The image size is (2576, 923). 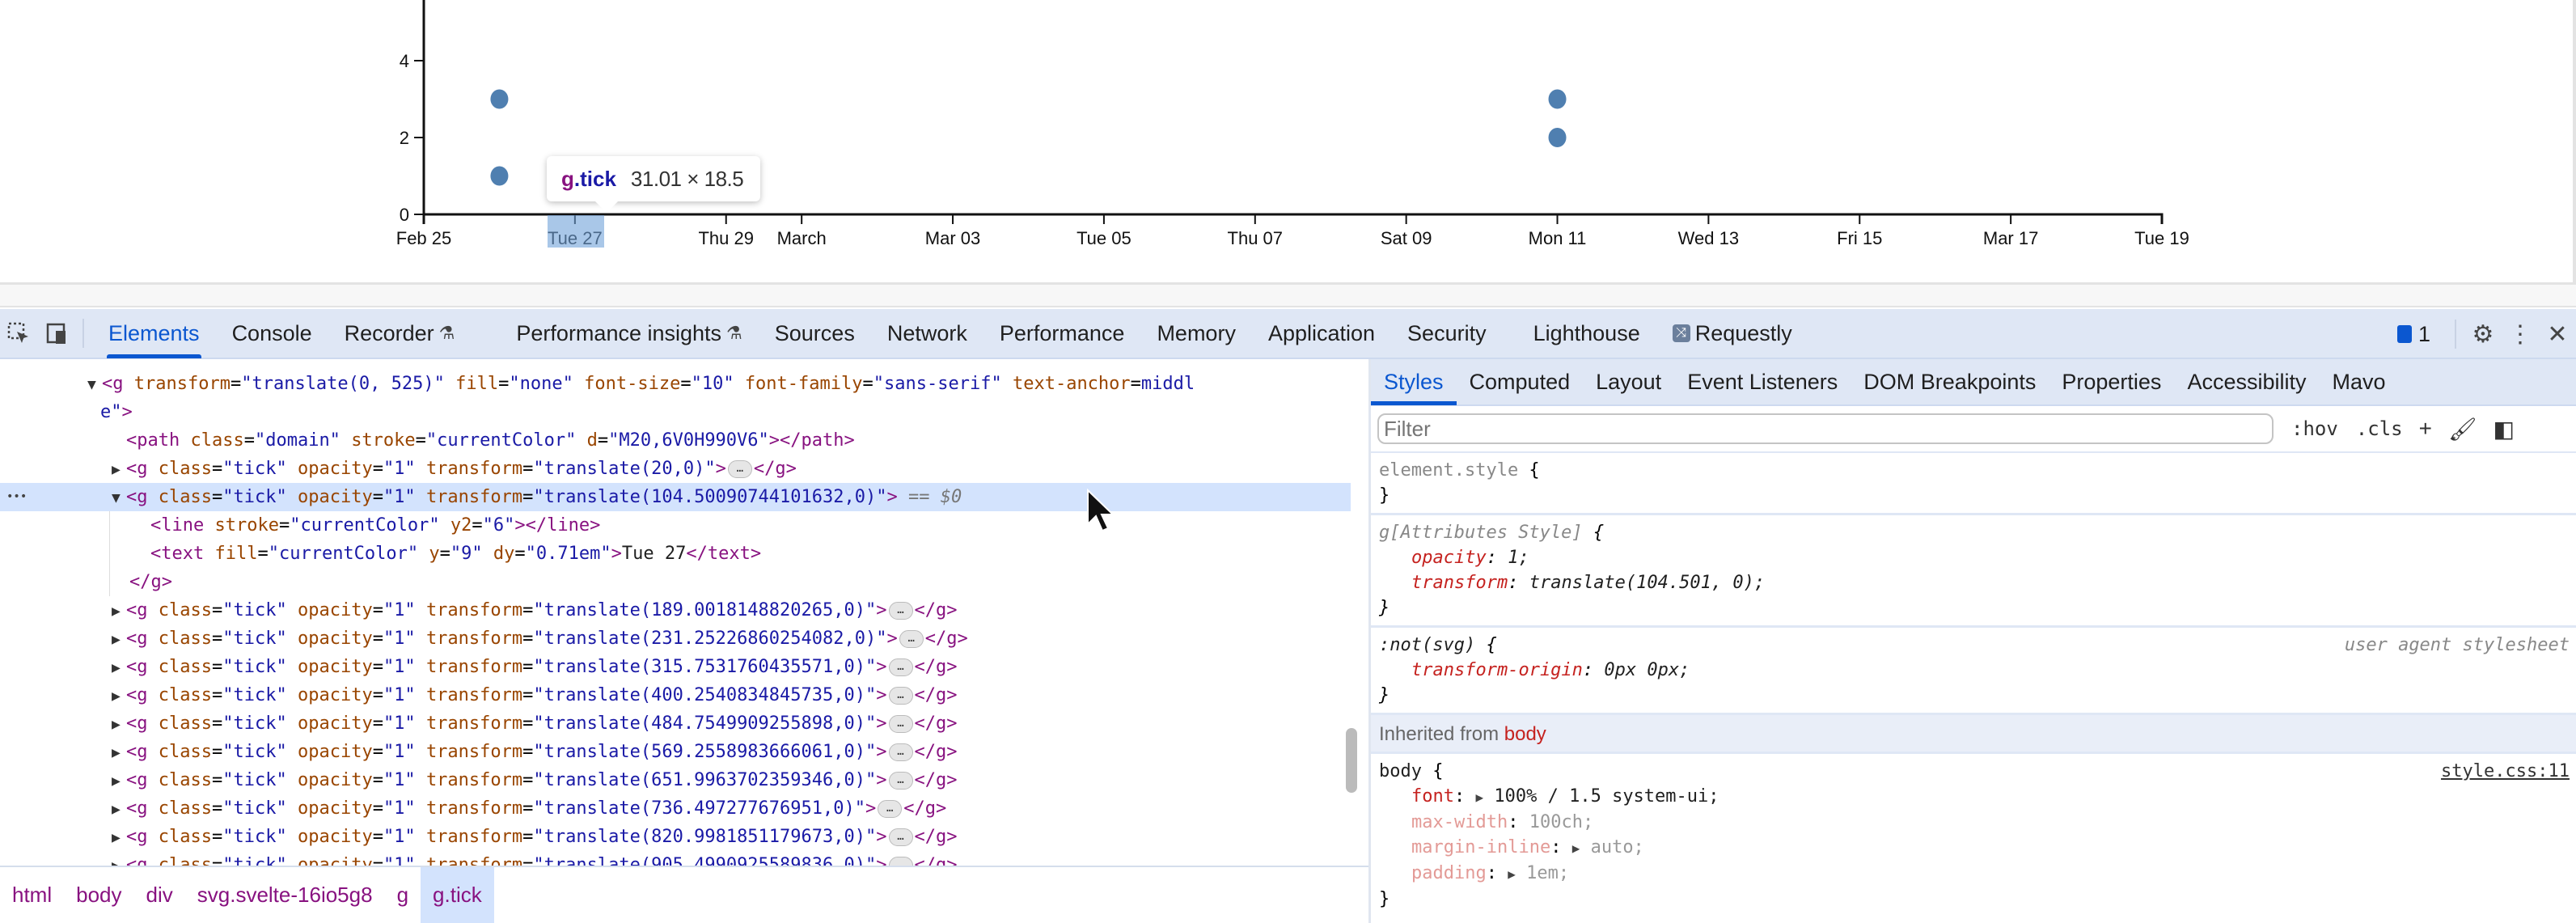 What do you see at coordinates (1322, 333) in the screenshot?
I see `tab-application: Application` at bounding box center [1322, 333].